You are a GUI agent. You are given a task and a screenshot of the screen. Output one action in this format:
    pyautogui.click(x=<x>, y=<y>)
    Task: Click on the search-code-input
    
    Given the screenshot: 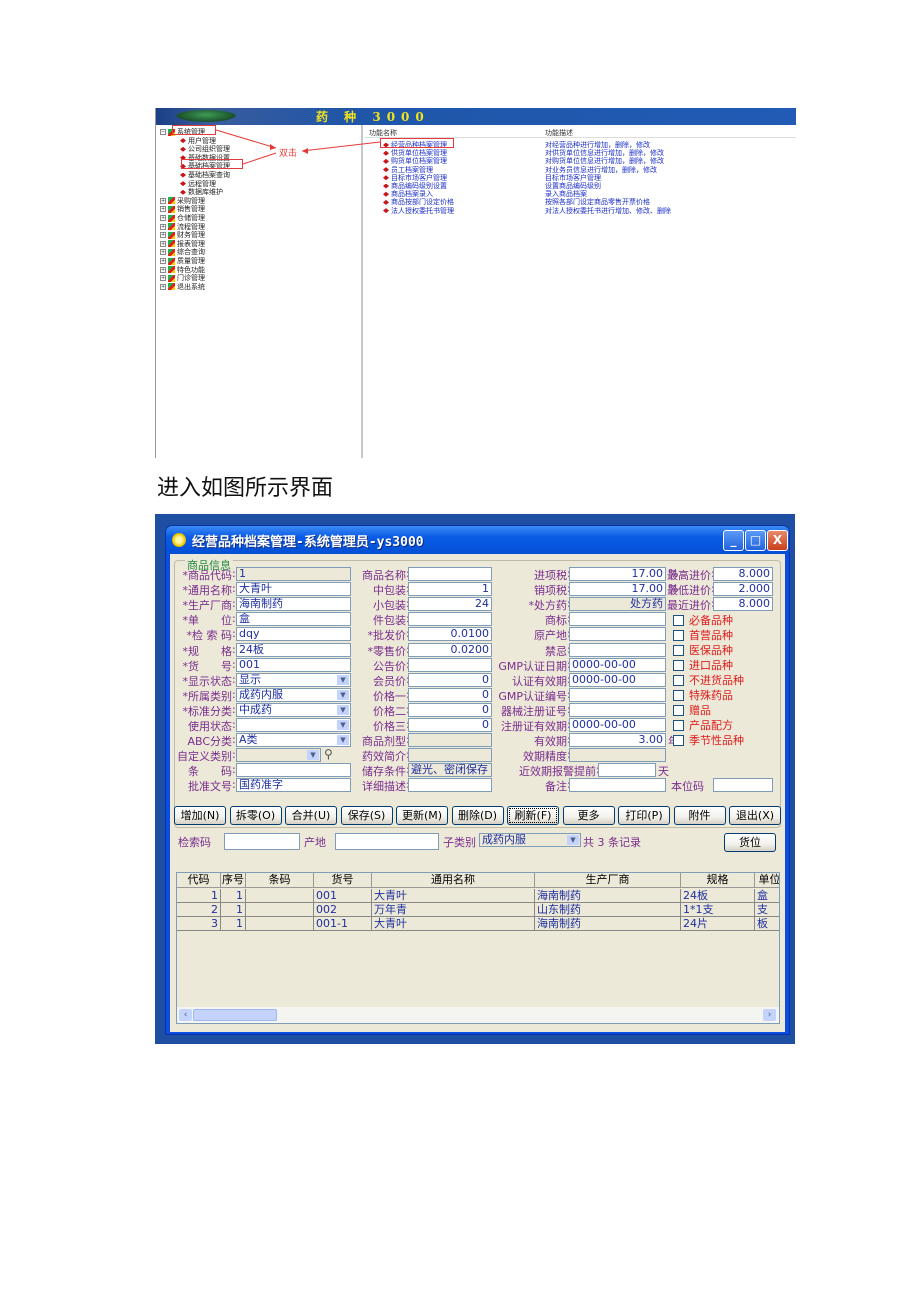 What is the action you would take?
    pyautogui.click(x=262, y=841)
    